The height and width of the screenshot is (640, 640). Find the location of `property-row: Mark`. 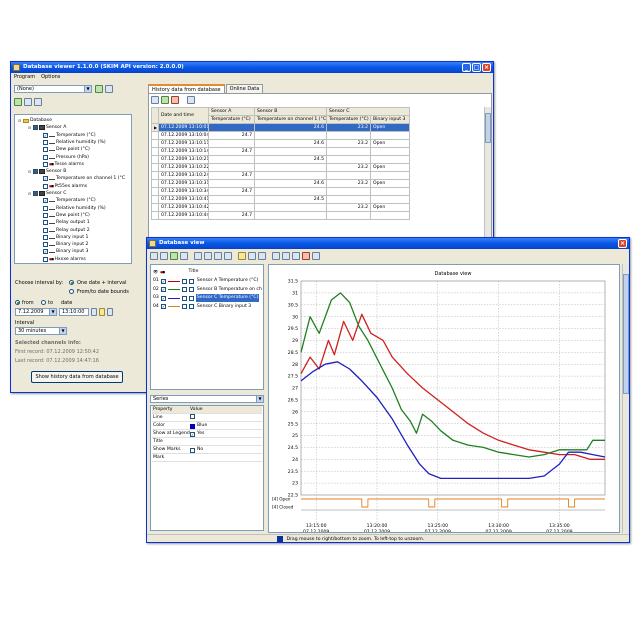

property-row: Mark is located at coordinates (207, 458).